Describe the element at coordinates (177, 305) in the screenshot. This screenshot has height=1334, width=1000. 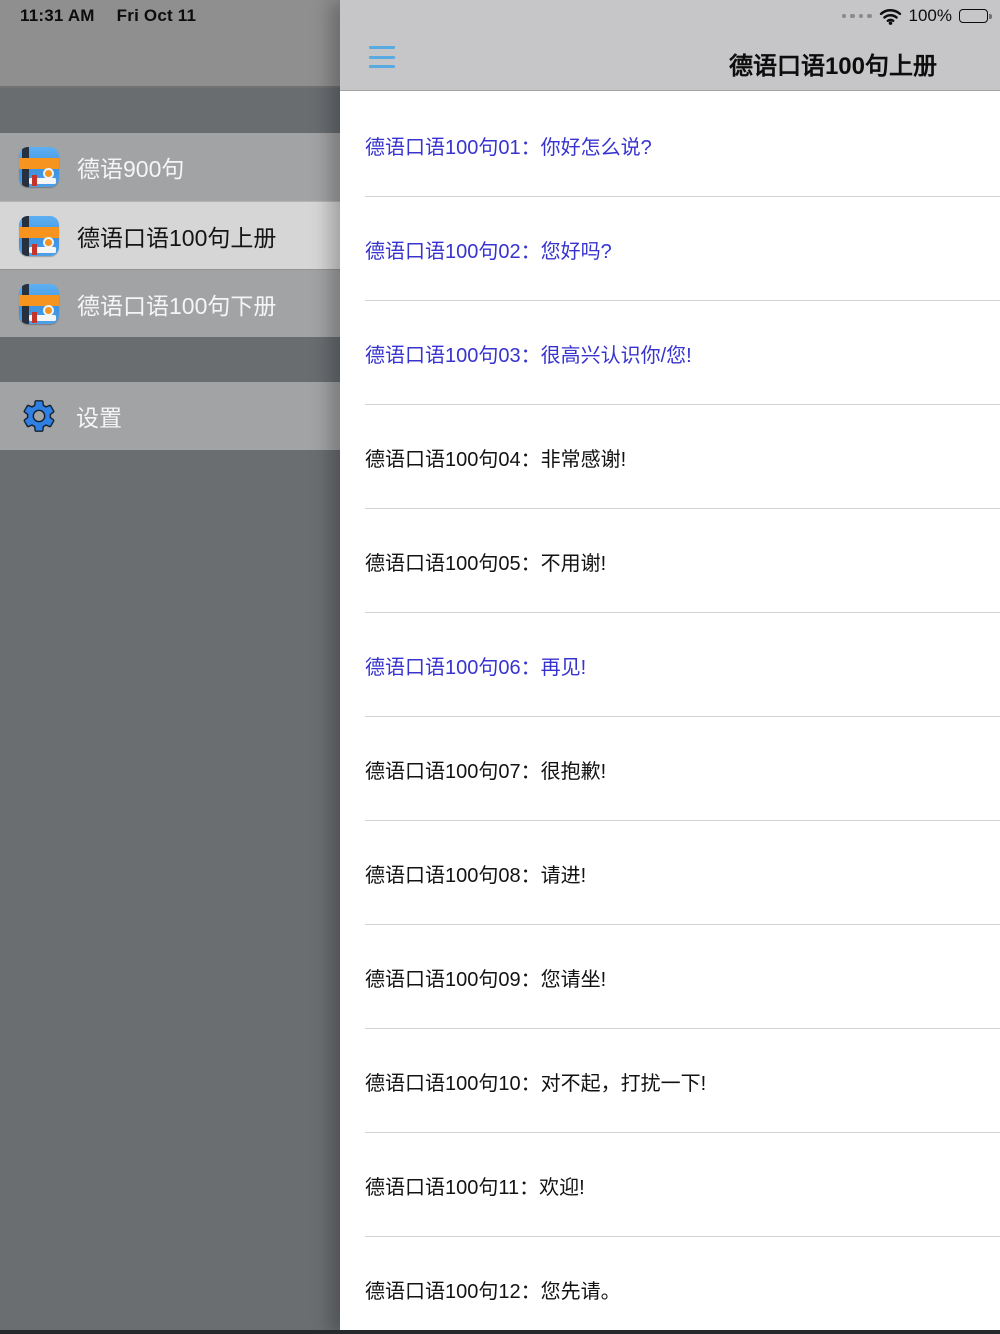
I see `sidebar-item-label: 德语口语100句下册` at that location.